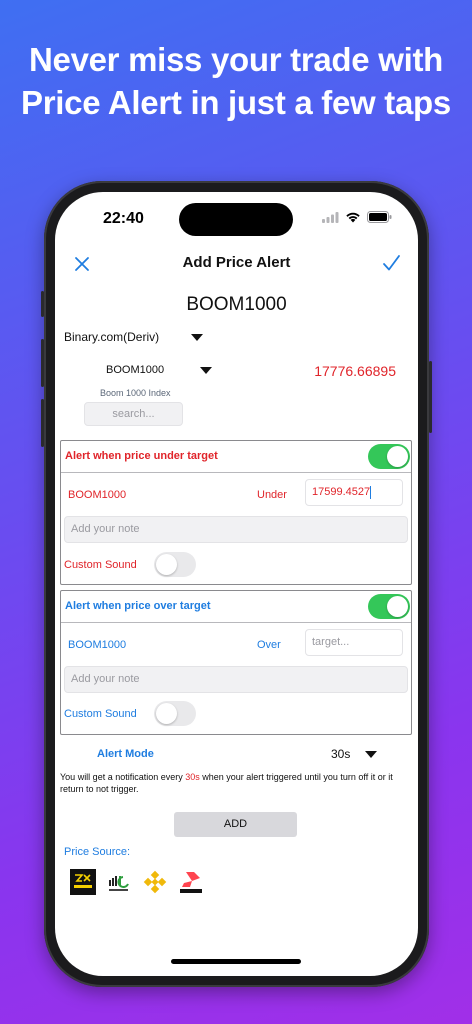 The height and width of the screenshot is (1024, 472). Describe the element at coordinates (389, 456) in the screenshot. I see `alert-under-toggle` at that location.